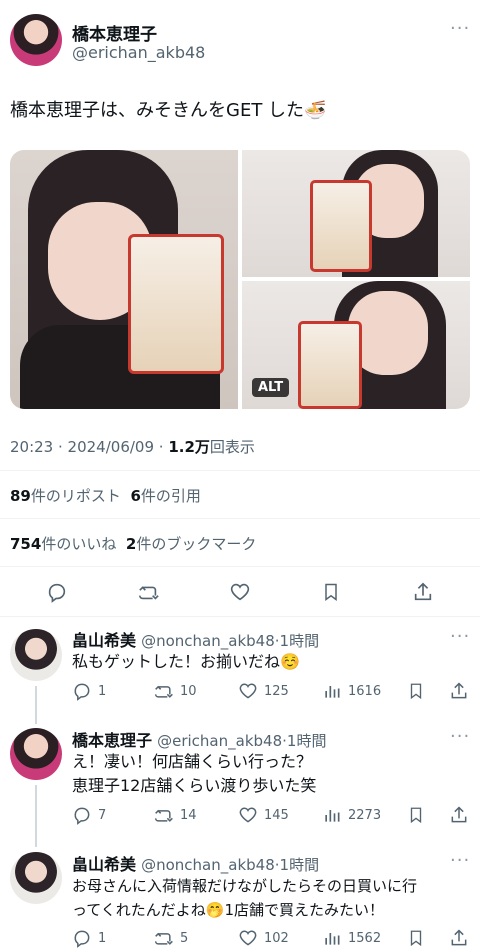  What do you see at coordinates (351, 938) in the screenshot?
I see `views-button: 1562` at bounding box center [351, 938].